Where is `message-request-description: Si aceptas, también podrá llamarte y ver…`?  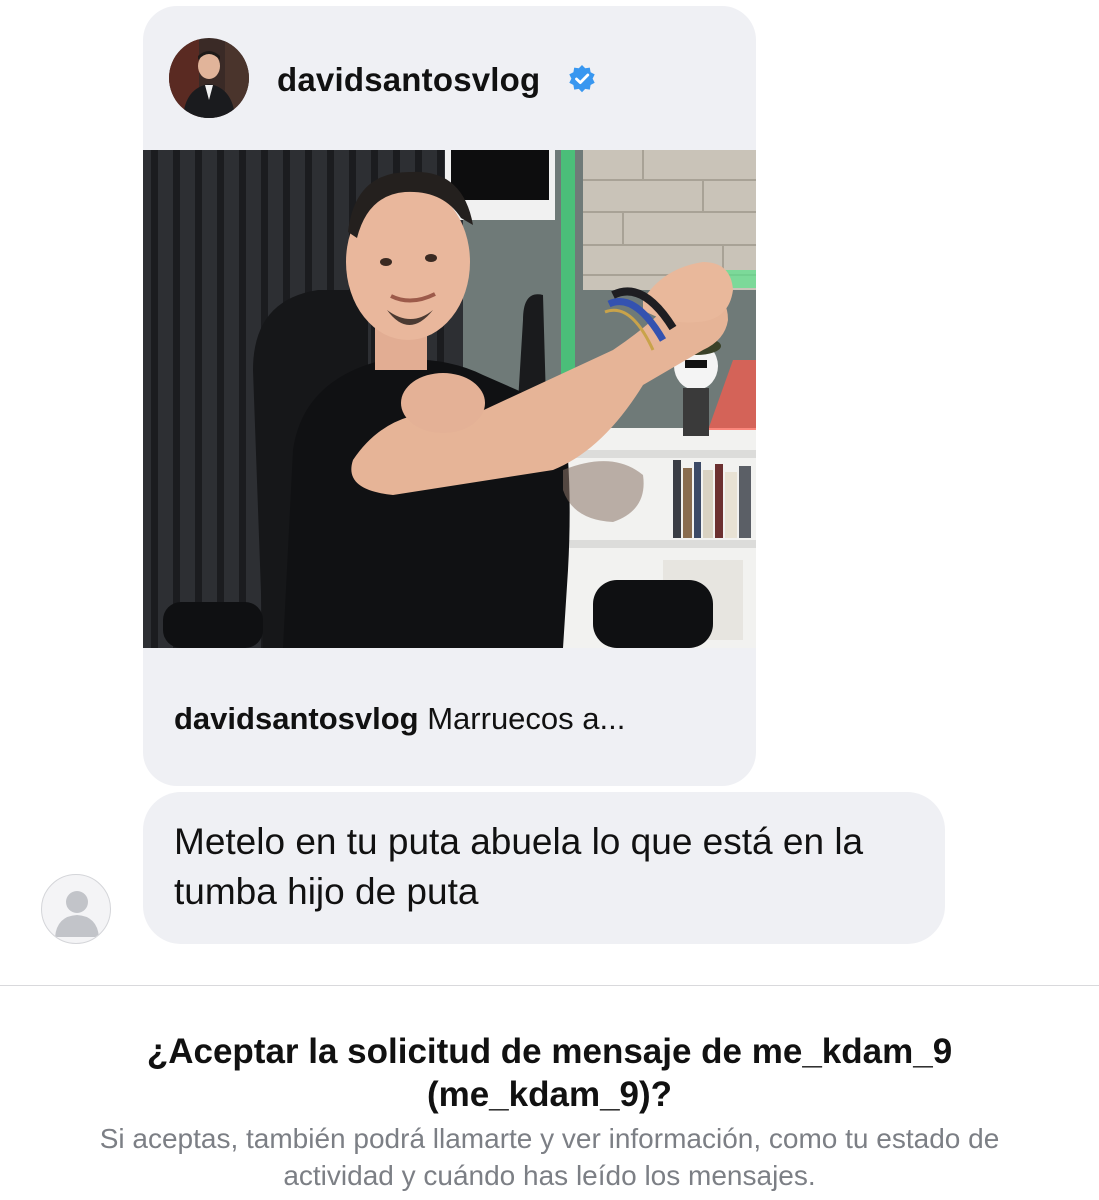
message-request-description: Si aceptas, también podrá llamarte y ver… is located at coordinates (549, 1157).